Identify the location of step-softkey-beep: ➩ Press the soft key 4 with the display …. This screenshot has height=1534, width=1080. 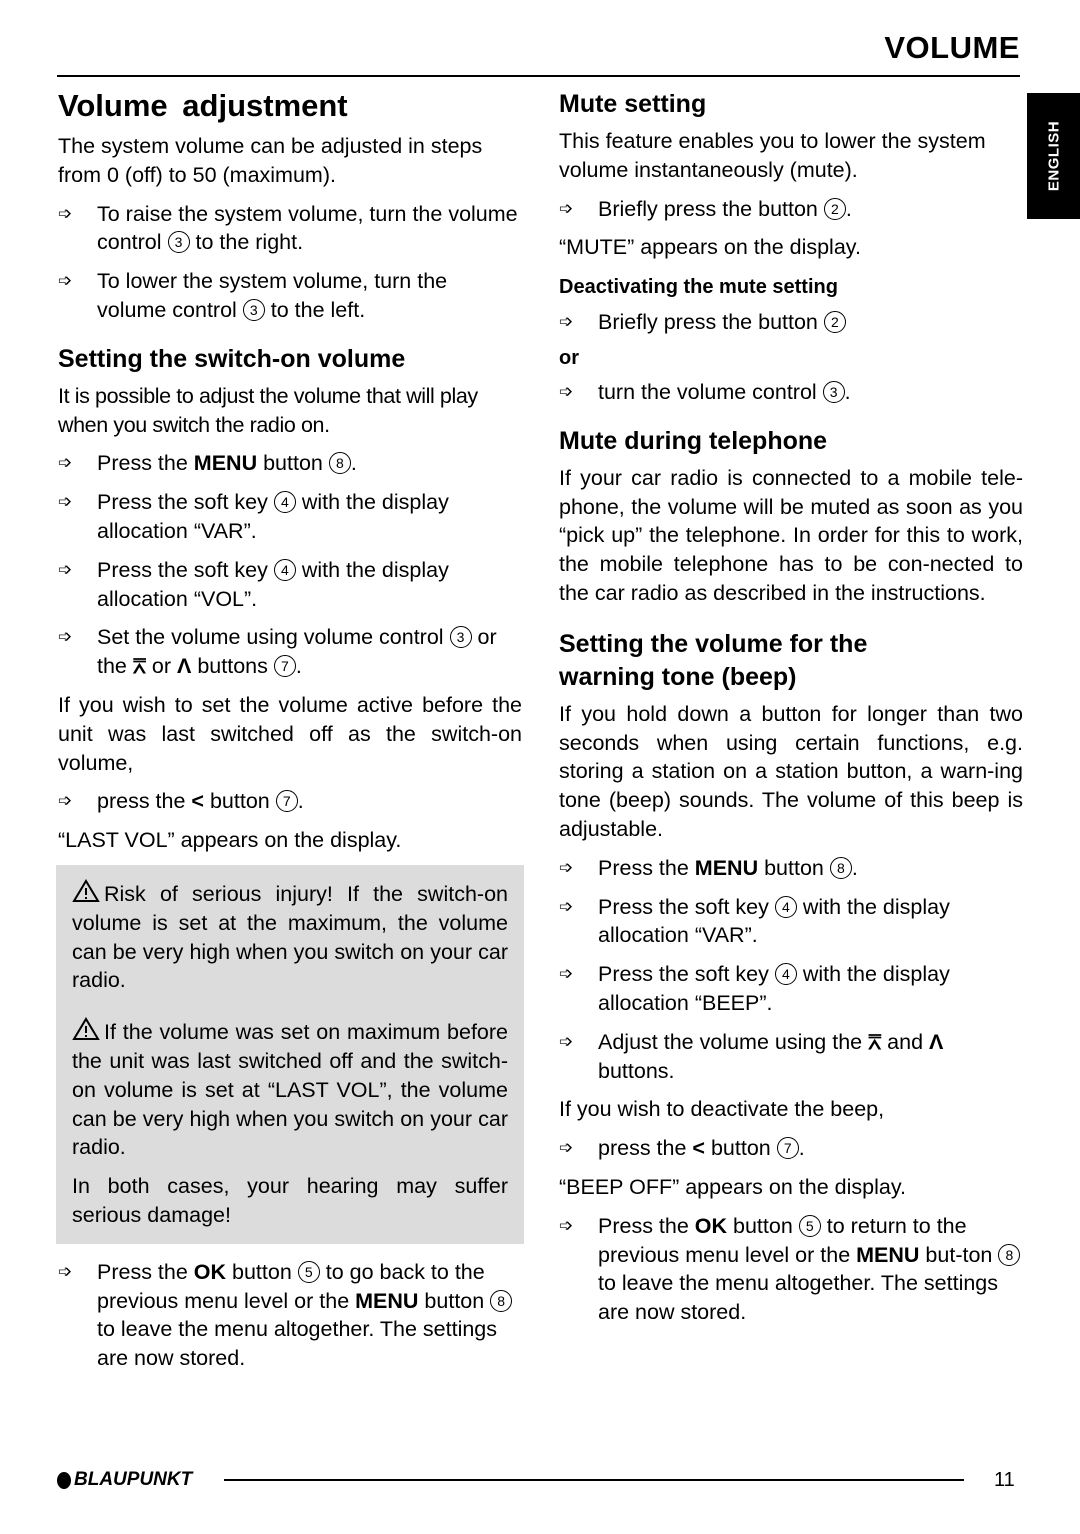
(754, 988).